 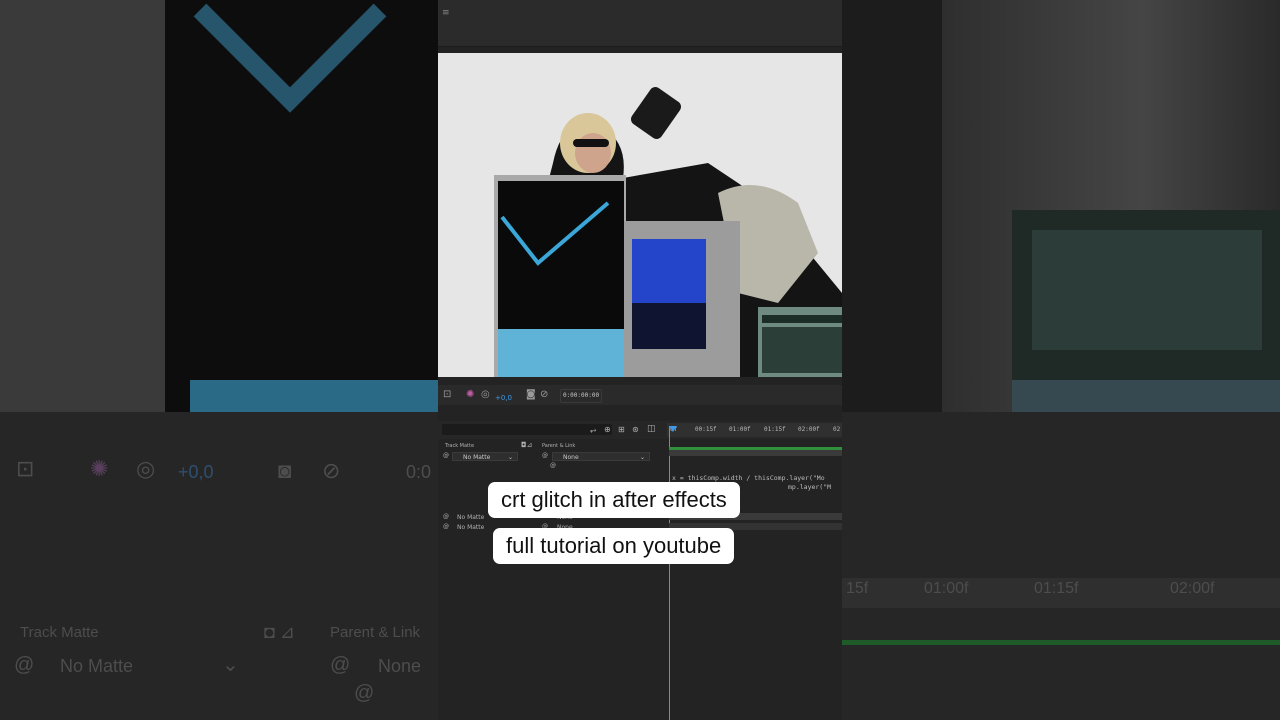 I want to click on blurred-parent-none: None, so click(x=400, y=666).